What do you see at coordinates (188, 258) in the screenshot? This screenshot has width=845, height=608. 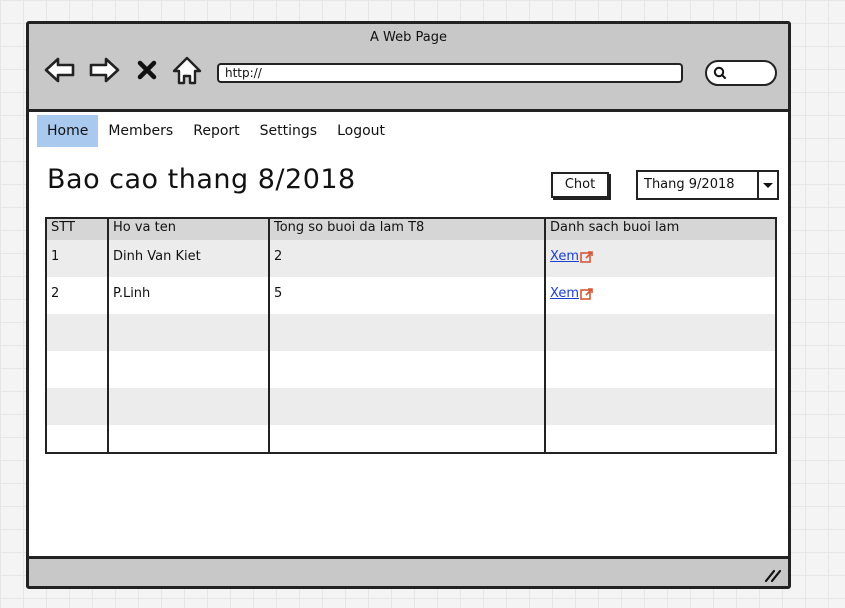 I see `cell-name: Dinh Van Kiet` at bounding box center [188, 258].